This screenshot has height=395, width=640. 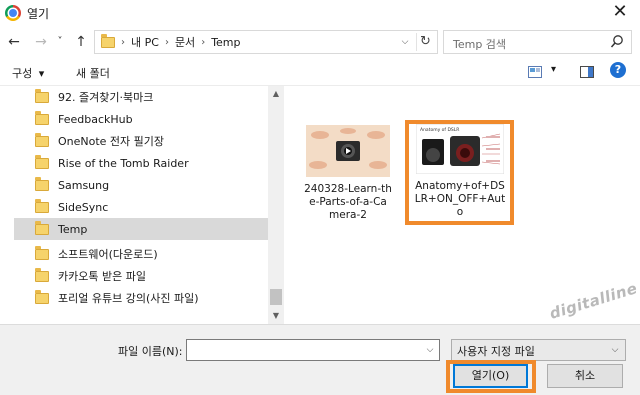 What do you see at coordinates (13, 13) in the screenshot?
I see `chrome-app-icon` at bounding box center [13, 13].